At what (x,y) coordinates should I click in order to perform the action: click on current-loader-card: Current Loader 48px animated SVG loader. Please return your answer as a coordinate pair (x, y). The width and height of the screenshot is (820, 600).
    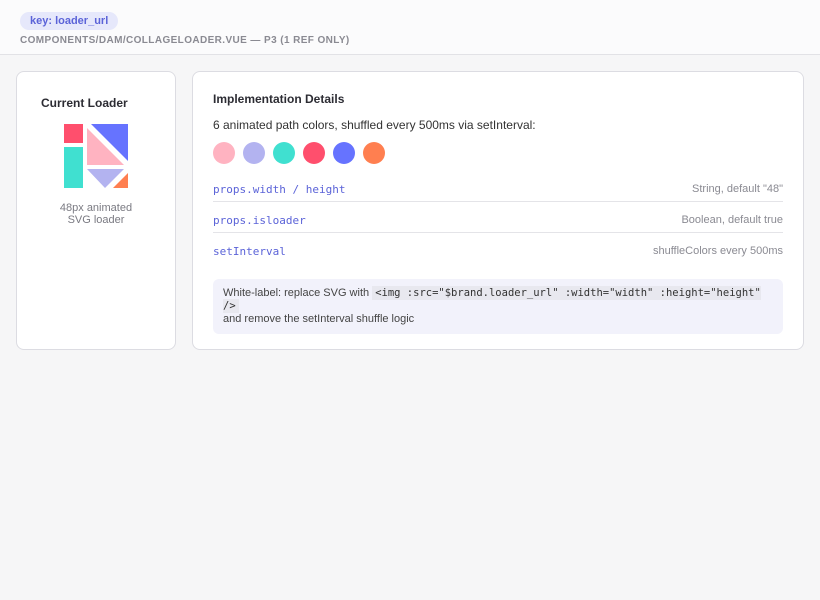
    Looking at the image, I should click on (96, 210).